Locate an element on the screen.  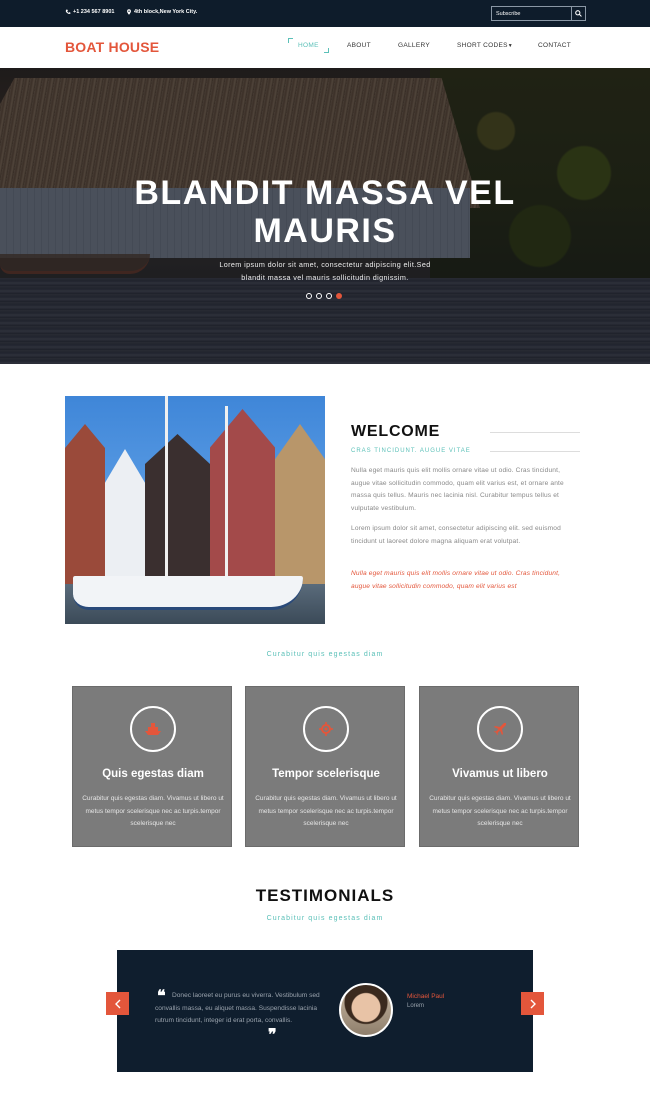
address-text: 4th block,New York City. is located at coordinates (166, 12).